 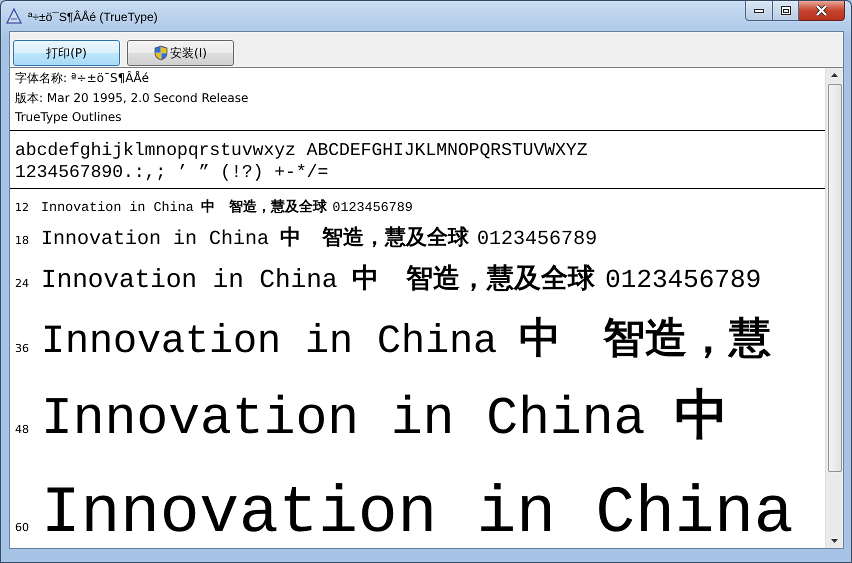 What do you see at coordinates (701, 415) in the screenshot?
I see `chinese-sample-text: 中` at bounding box center [701, 415].